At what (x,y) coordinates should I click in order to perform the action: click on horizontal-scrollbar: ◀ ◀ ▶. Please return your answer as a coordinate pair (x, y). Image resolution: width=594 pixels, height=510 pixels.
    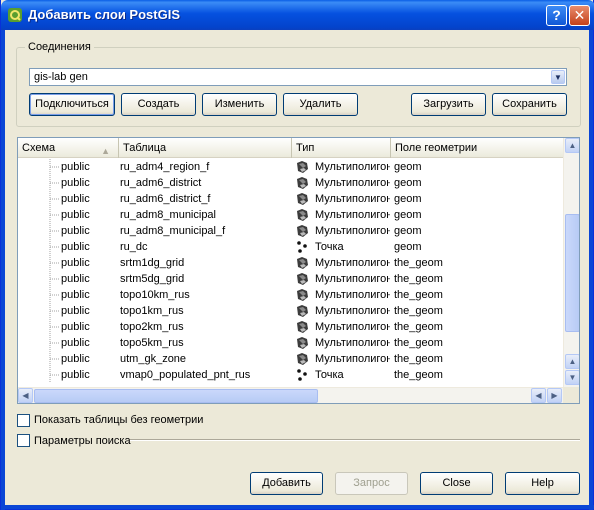
    Looking at the image, I should click on (290, 395).